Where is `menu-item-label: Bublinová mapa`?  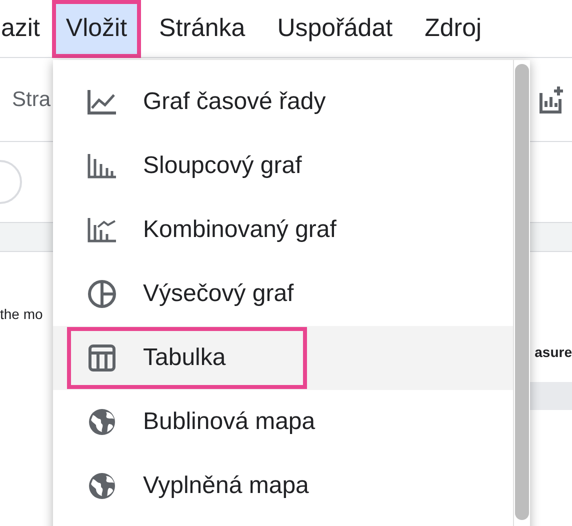 menu-item-label: Bublinová mapa is located at coordinates (229, 422).